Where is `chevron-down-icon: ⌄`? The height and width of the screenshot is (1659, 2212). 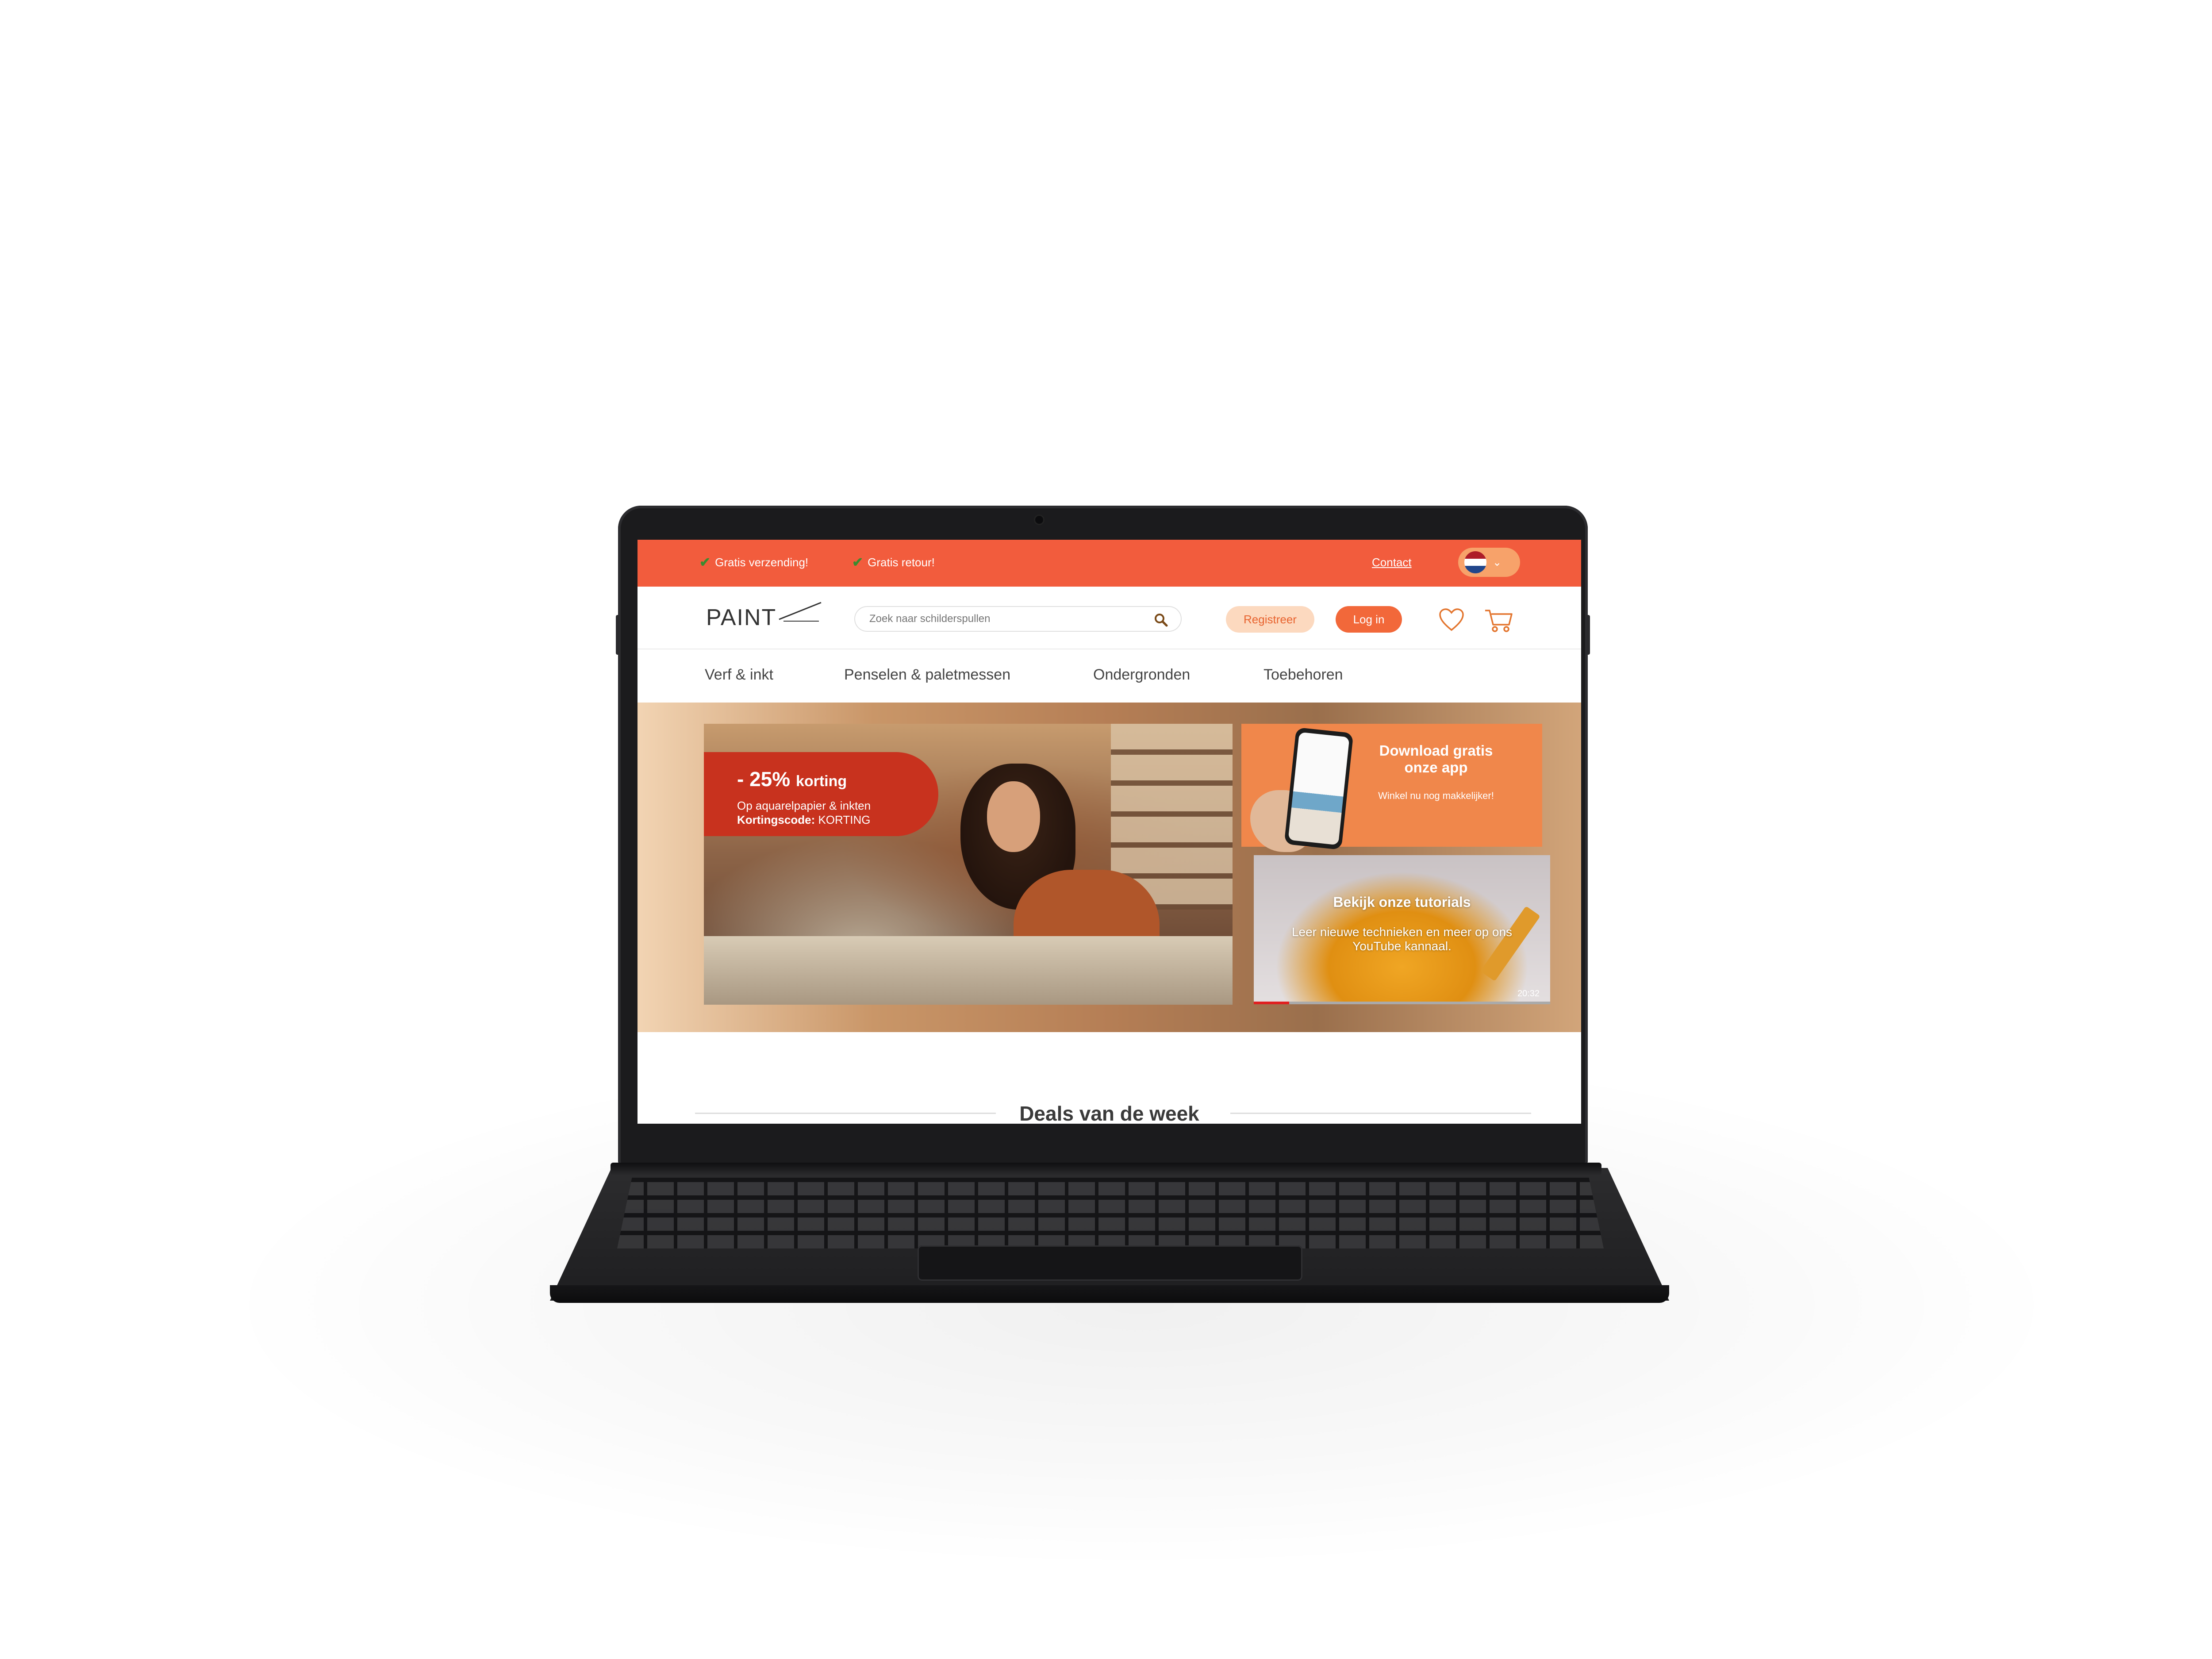
chevron-down-icon: ⌄ is located at coordinates (1497, 562).